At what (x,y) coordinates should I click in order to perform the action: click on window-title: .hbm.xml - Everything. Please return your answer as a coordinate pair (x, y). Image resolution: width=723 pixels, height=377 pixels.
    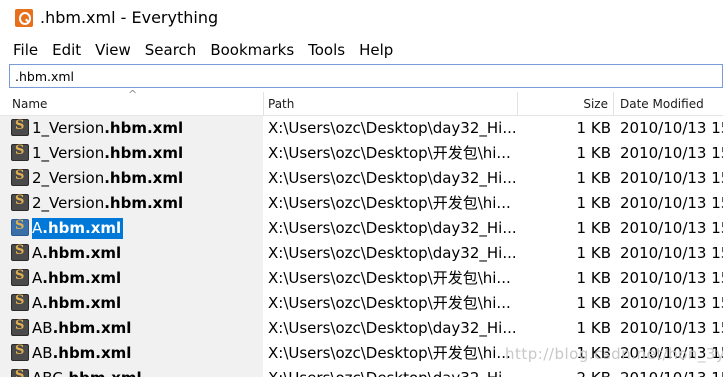
    Looking at the image, I should click on (129, 17).